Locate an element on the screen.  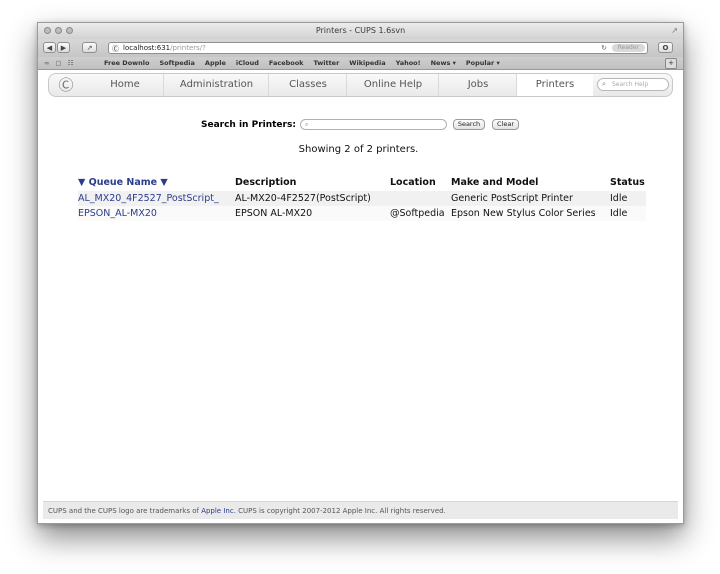
bookmarks-icons: ∞ ▢ ☷ is located at coordinates (58, 63).